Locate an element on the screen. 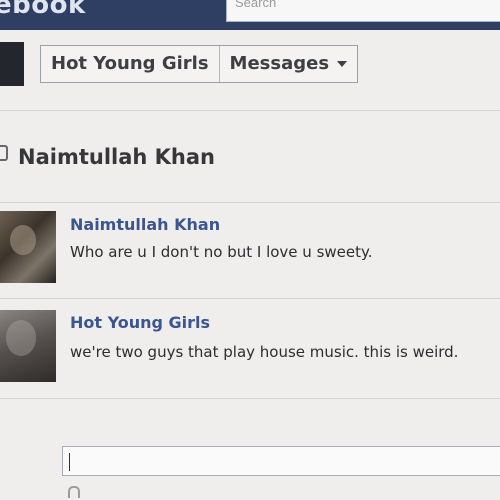  crumb-page-label: Hot Young Girls is located at coordinates (130, 63).